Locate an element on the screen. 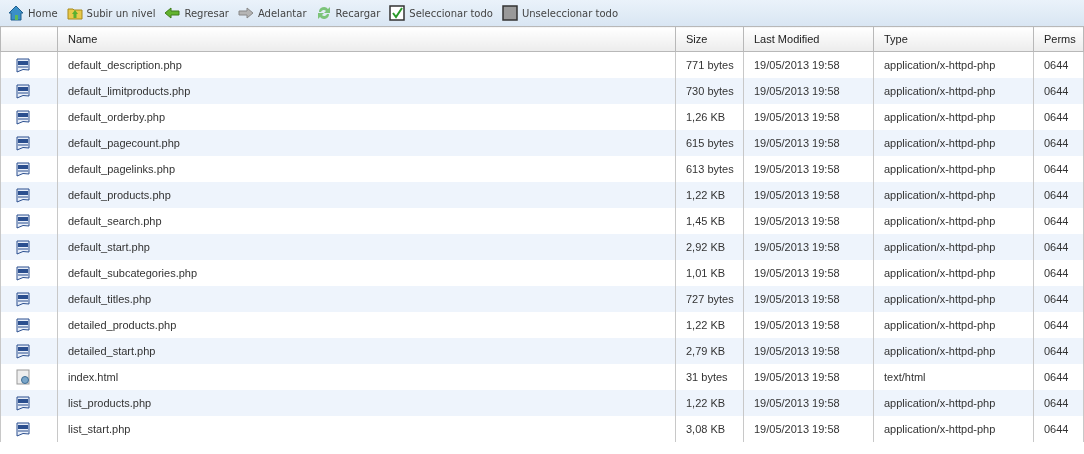 Image resolution: width=1084 pixels, height=454 pixels. checked-box-icon is located at coordinates (397, 13).